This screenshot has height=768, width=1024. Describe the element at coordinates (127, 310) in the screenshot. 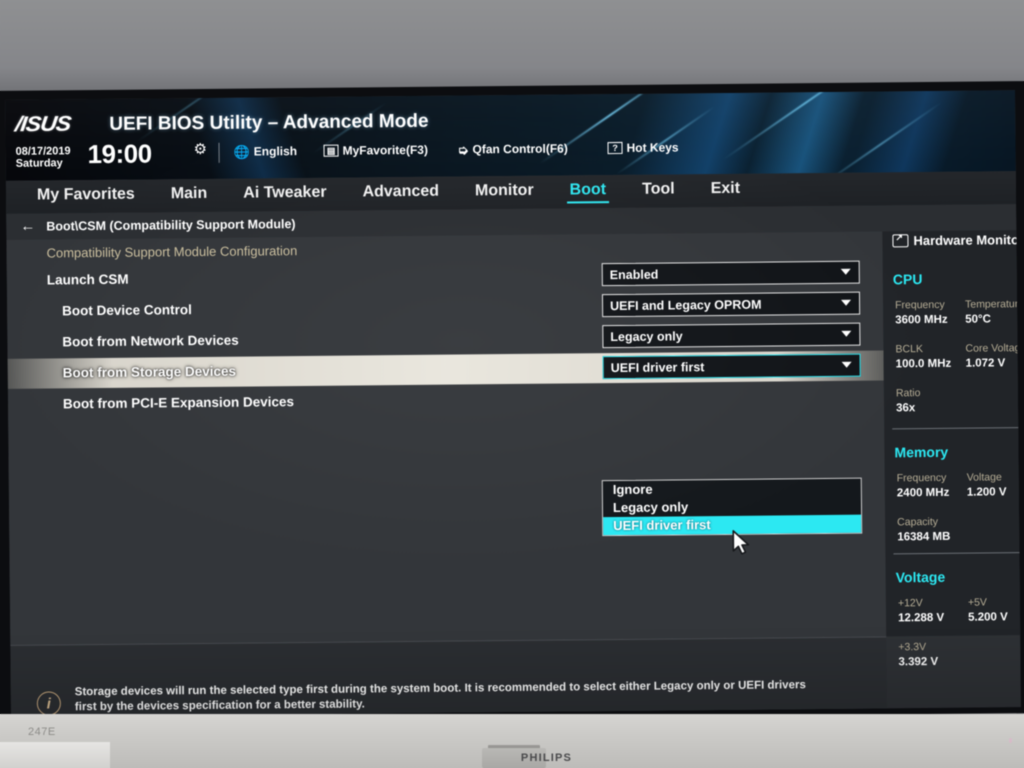

I see `setting-label: Boot Device Control` at that location.